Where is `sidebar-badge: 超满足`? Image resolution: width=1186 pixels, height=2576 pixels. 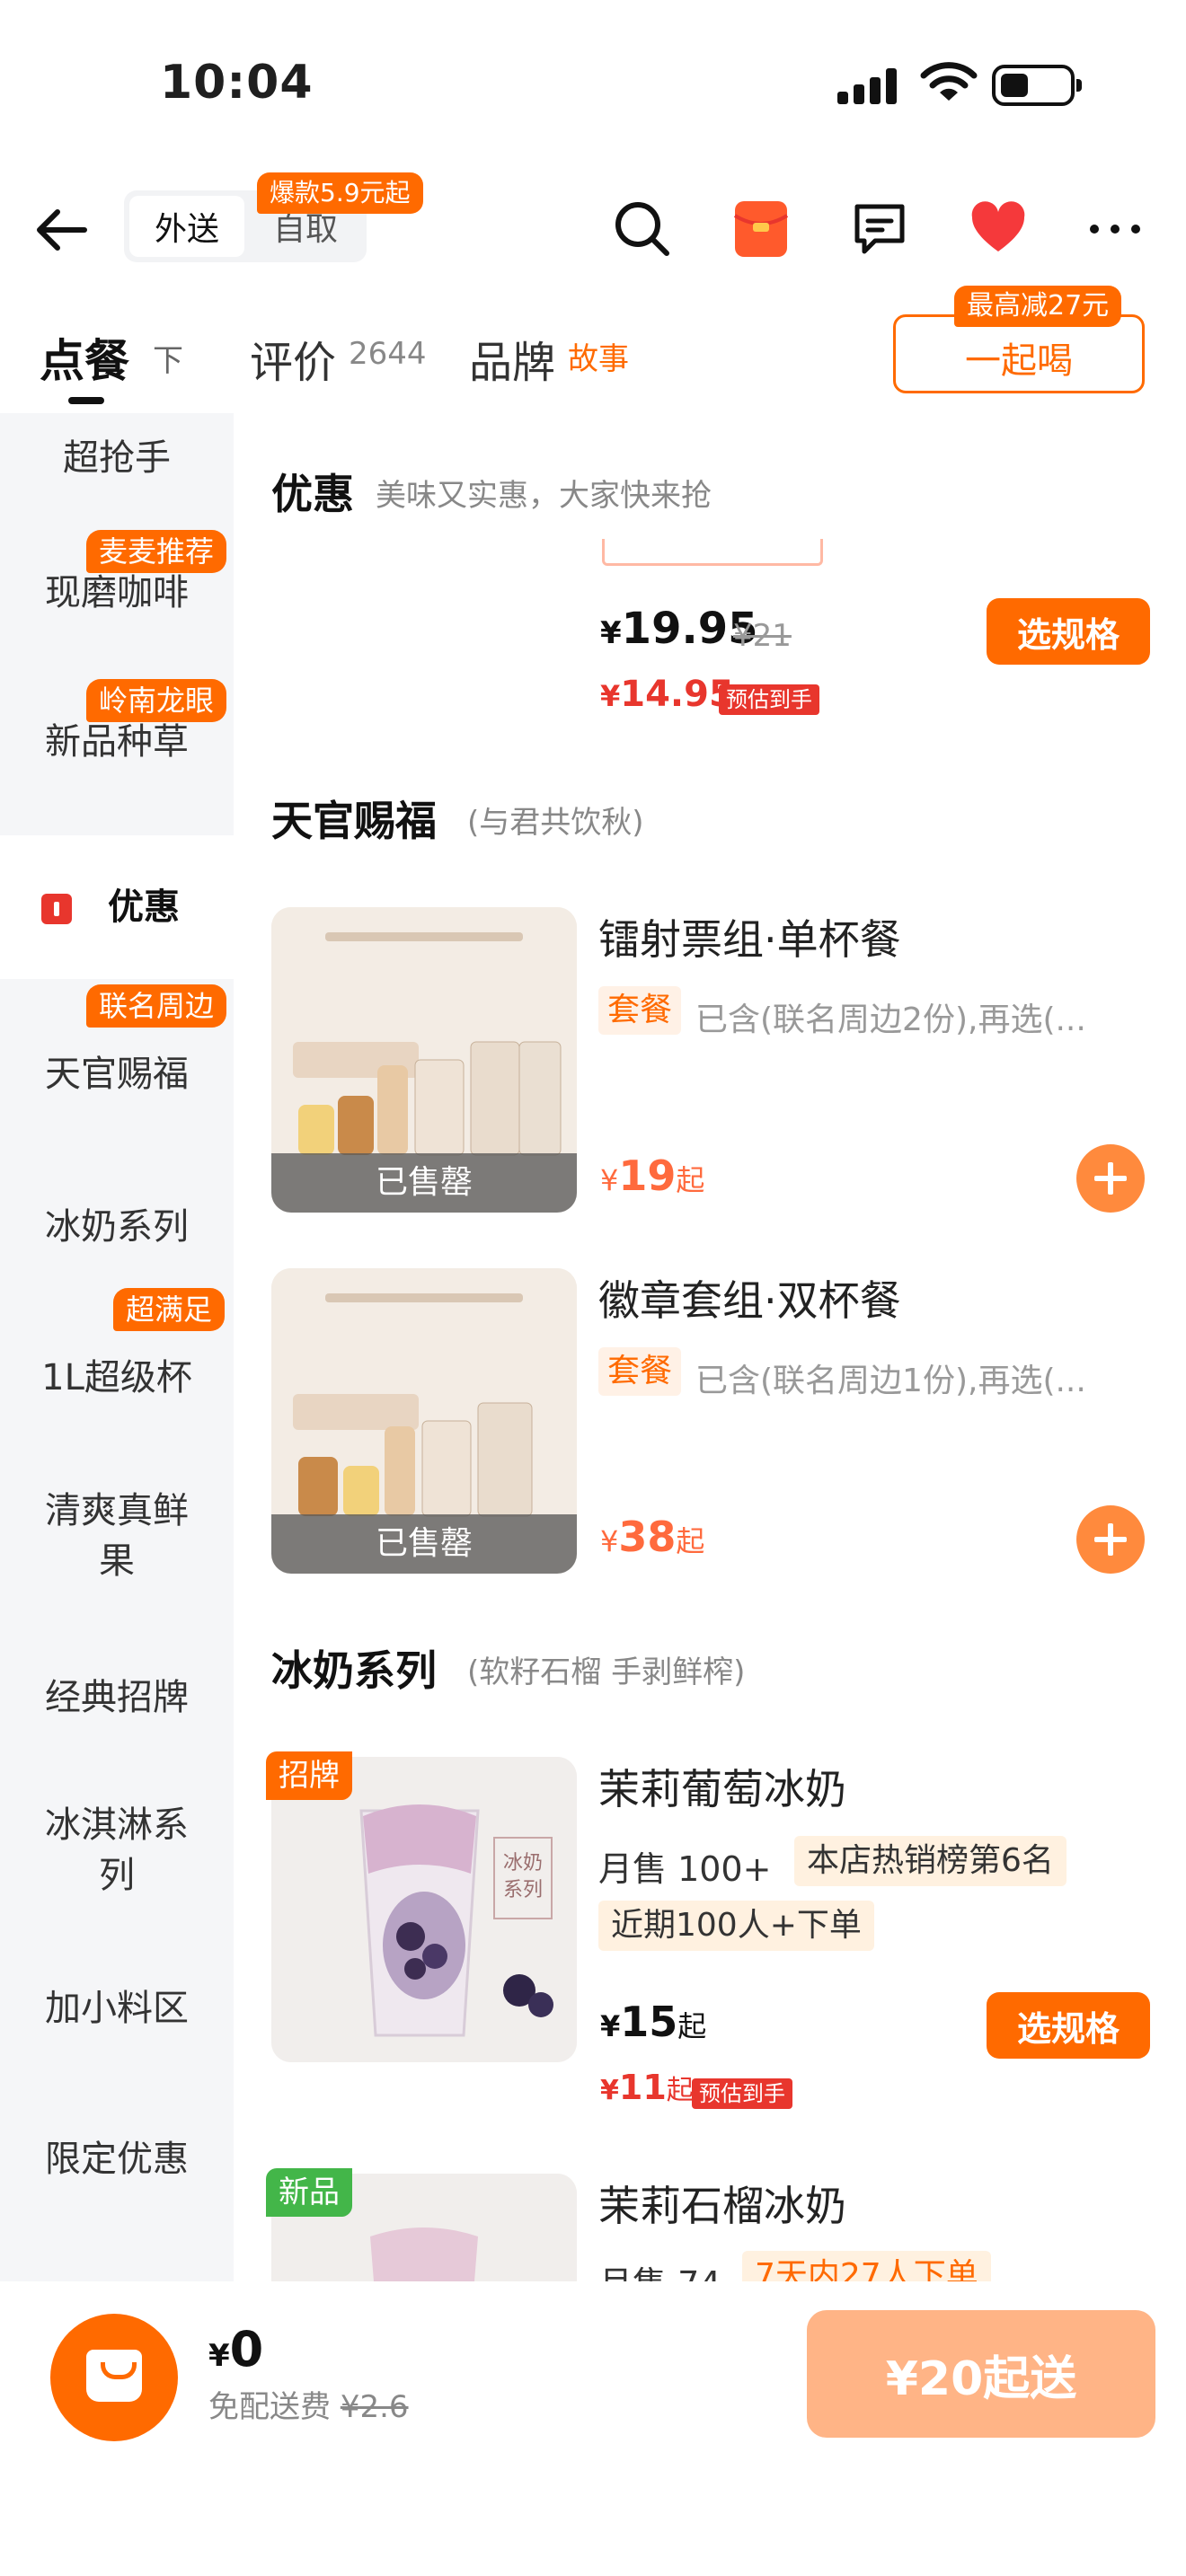 sidebar-badge: 超满足 is located at coordinates (169, 1309).